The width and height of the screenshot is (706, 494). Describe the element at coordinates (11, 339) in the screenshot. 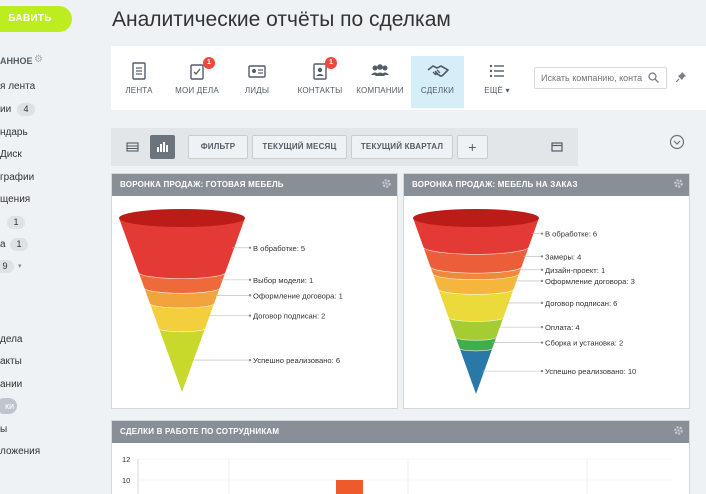

I see `sidebar-item-deals: дела` at that location.